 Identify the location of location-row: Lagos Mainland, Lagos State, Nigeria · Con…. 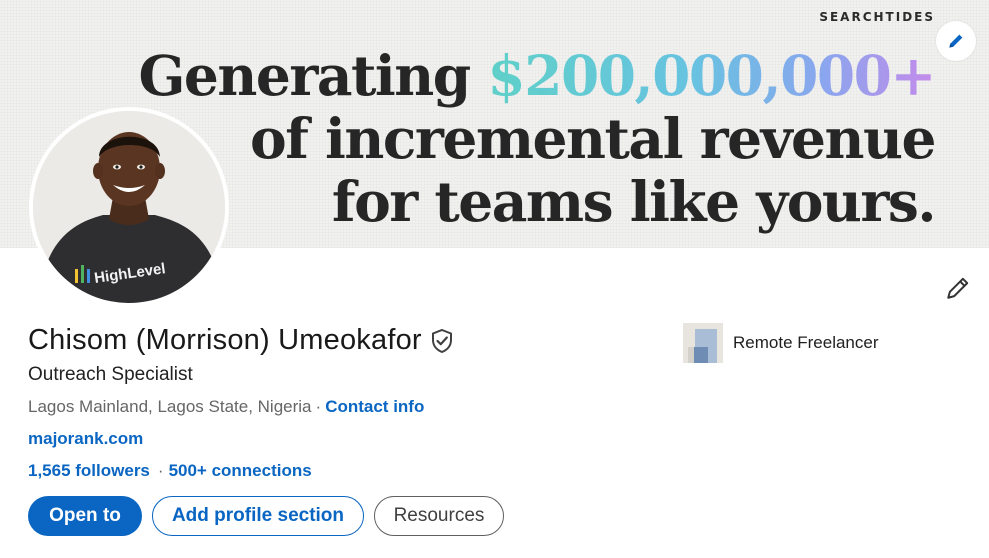
(226, 407).